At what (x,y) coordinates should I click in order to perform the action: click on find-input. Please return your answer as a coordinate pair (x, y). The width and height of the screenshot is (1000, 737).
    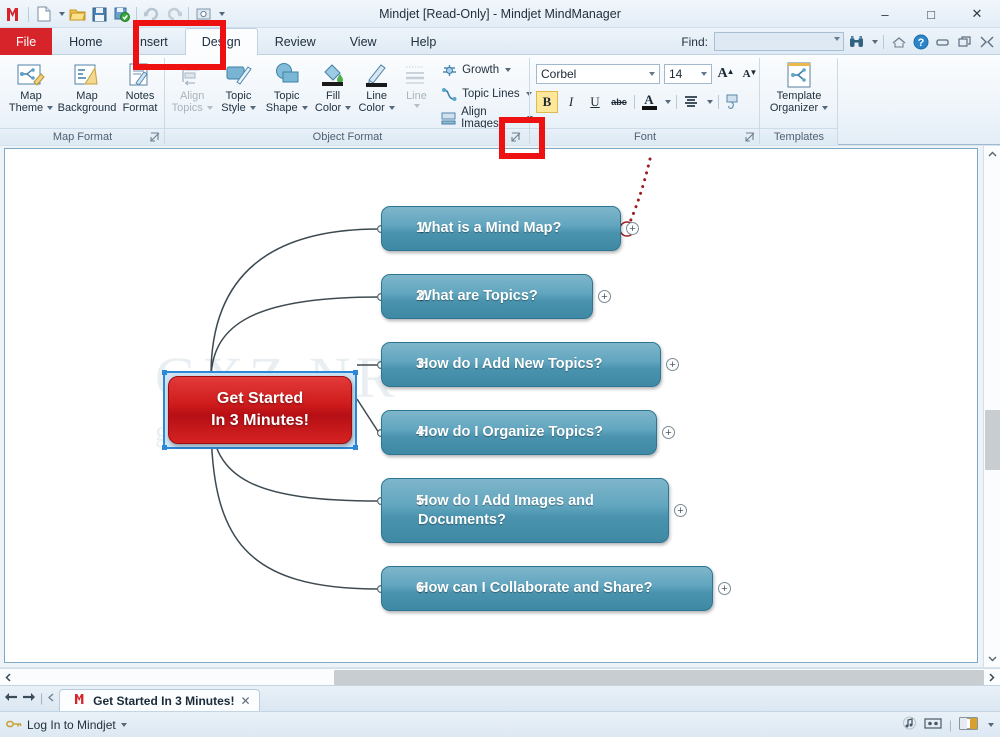
    Looking at the image, I should click on (779, 41).